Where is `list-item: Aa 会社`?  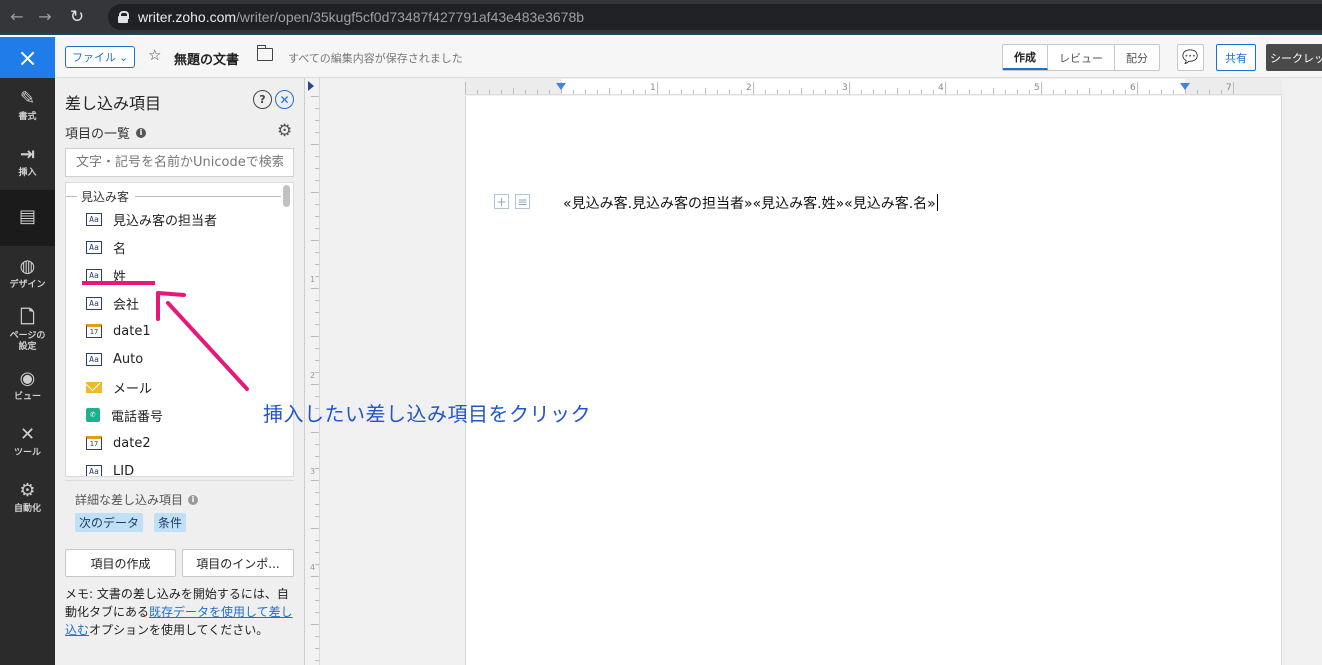
list-item: Aa 会社 is located at coordinates (112, 303).